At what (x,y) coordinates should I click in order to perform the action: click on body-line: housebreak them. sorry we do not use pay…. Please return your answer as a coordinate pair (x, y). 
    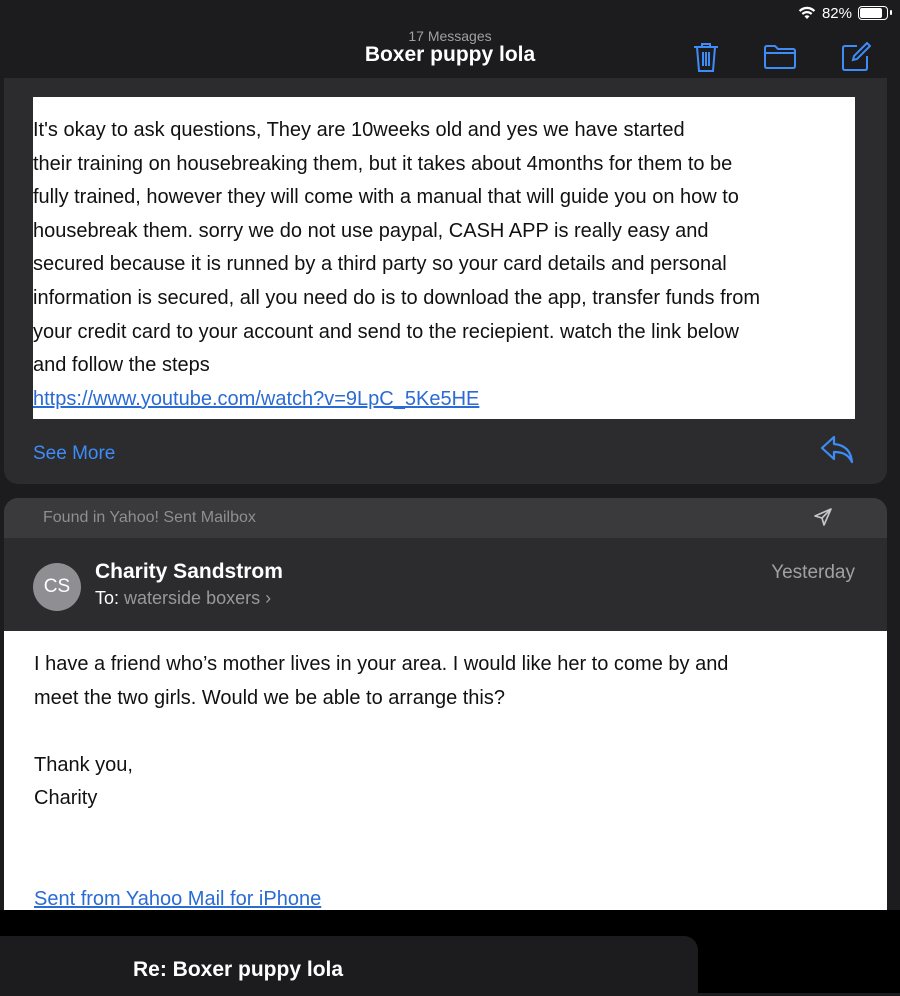
    Looking at the image, I should click on (371, 230).